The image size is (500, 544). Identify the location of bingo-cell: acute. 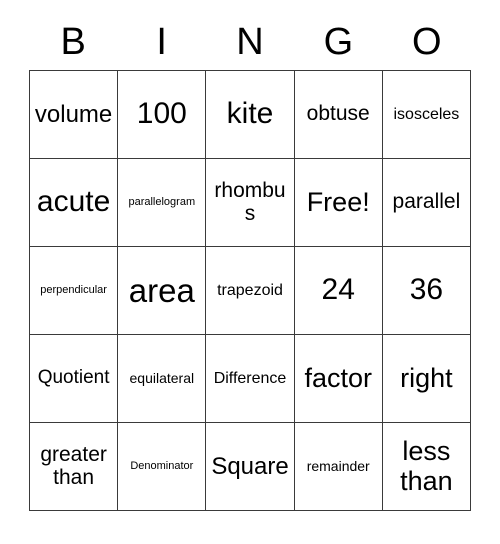
(74, 203).